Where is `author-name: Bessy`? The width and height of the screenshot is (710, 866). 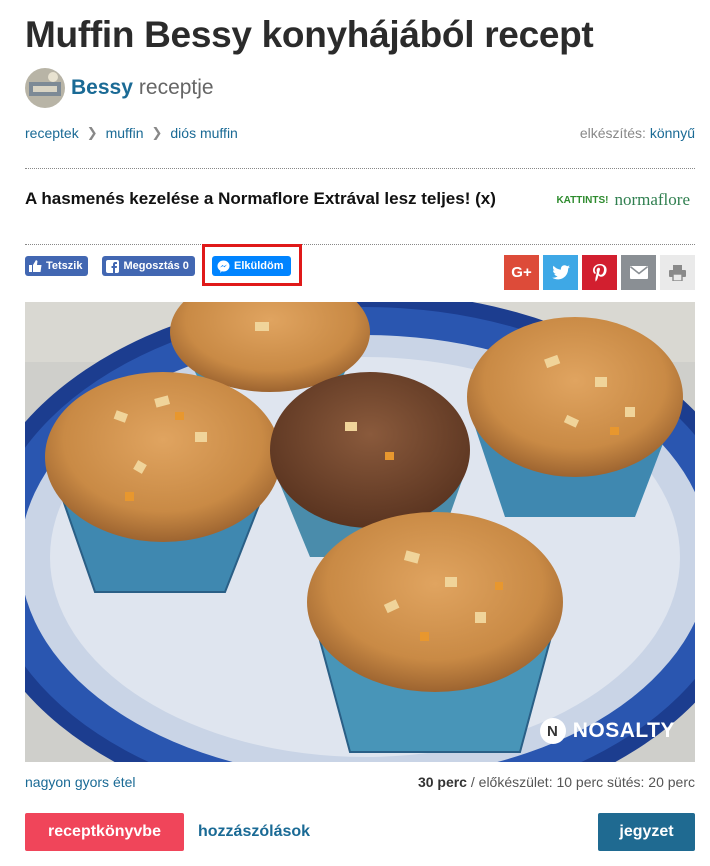
author-name: Bessy is located at coordinates (102, 88).